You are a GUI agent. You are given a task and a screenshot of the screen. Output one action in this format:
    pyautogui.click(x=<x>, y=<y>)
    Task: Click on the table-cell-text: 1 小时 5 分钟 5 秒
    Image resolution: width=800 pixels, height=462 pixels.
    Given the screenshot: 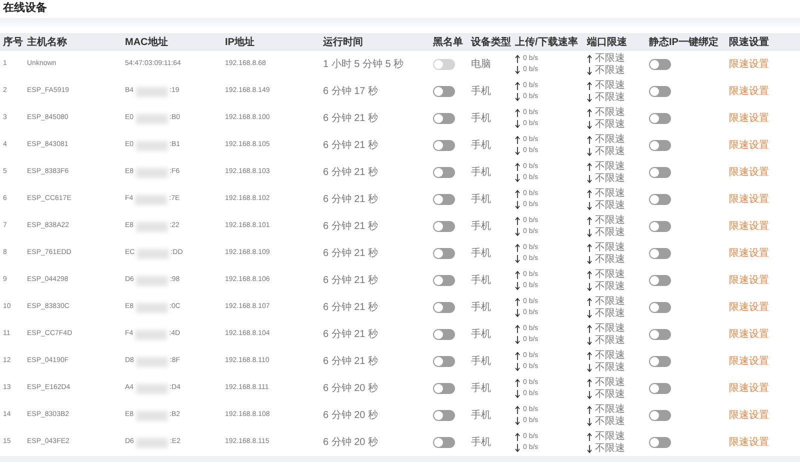 What is the action you would take?
    pyautogui.click(x=364, y=65)
    